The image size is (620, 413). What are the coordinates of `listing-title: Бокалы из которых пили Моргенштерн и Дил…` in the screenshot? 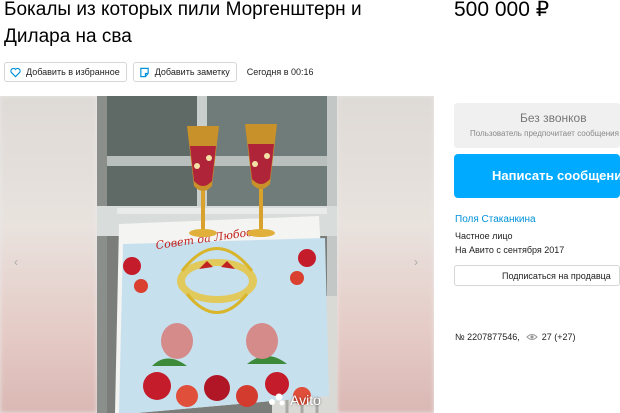 It's located at (183, 23).